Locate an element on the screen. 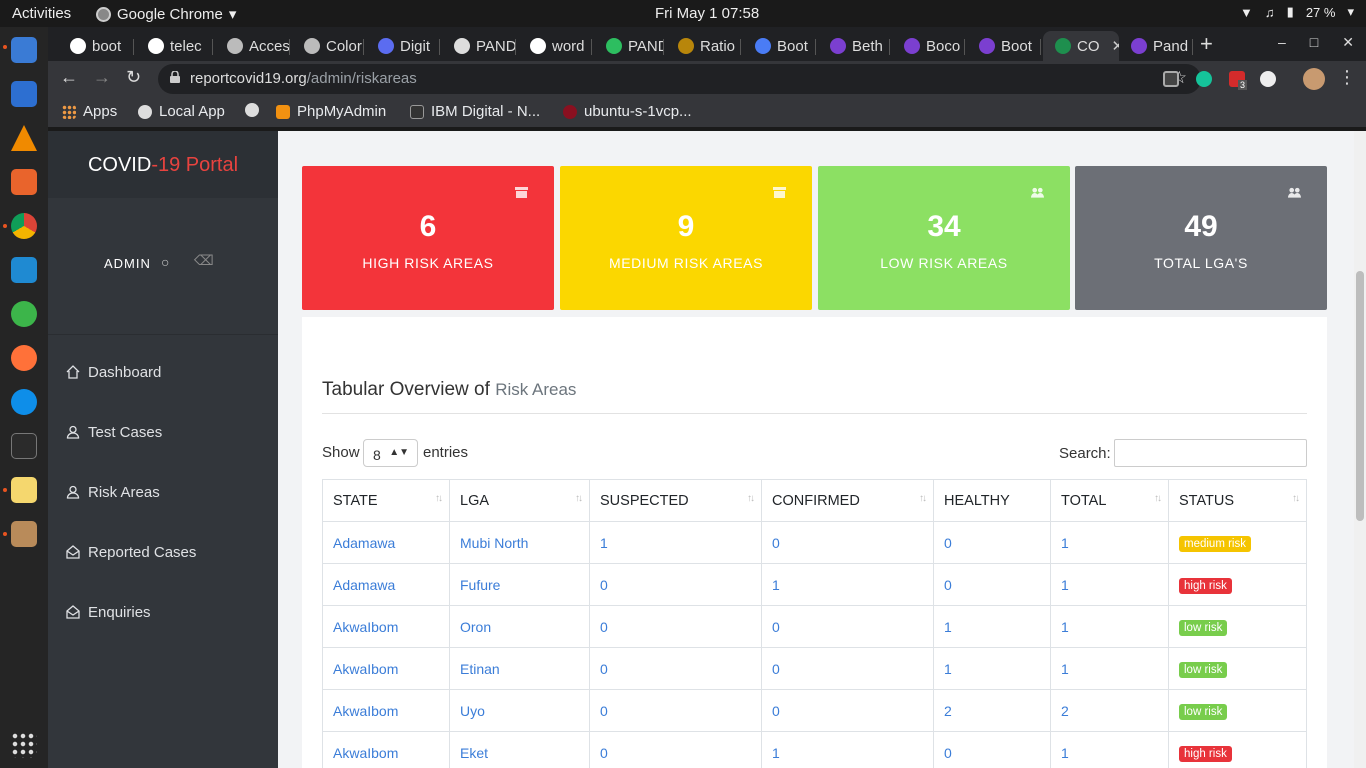 The image size is (1366, 768). grammarly-icon is located at coordinates (1204, 79).